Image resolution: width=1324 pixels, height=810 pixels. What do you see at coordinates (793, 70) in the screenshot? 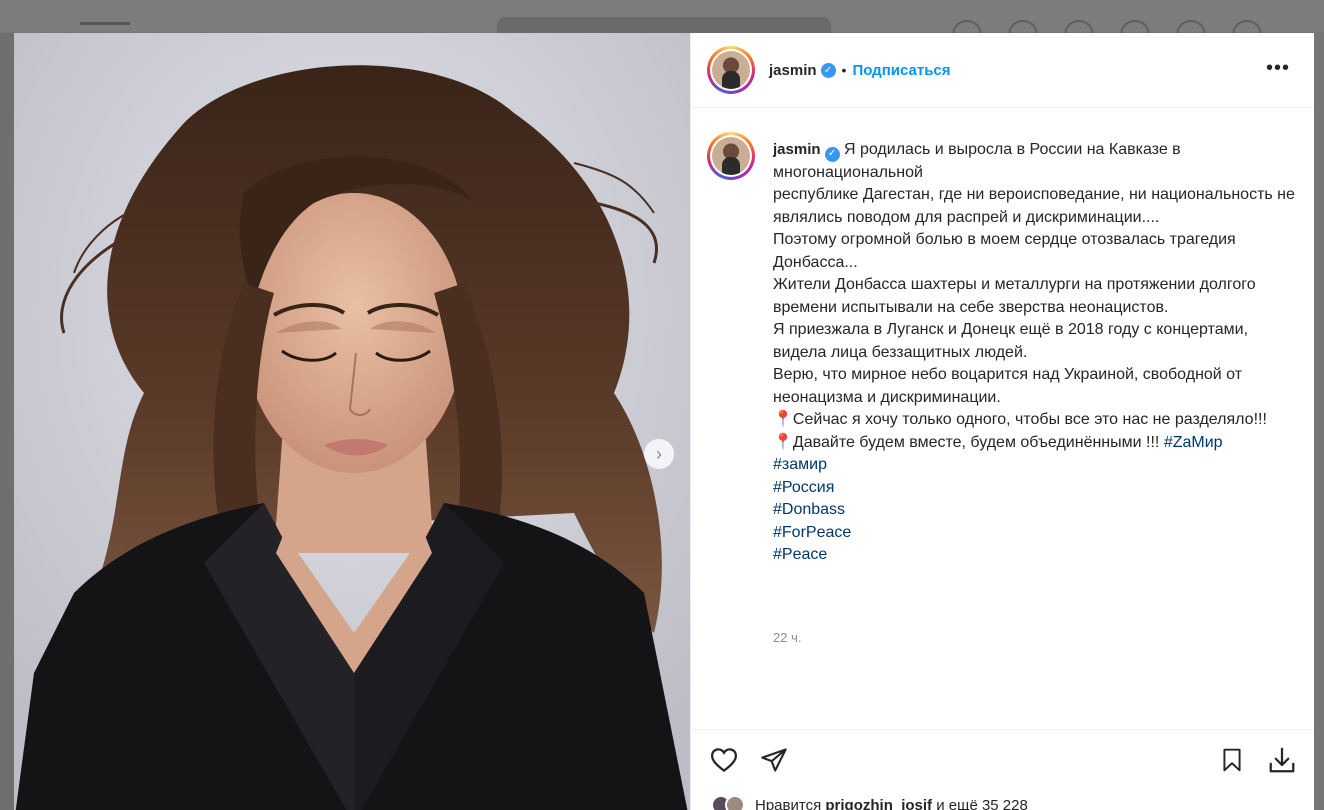
I see `author-username: jasmin` at bounding box center [793, 70].